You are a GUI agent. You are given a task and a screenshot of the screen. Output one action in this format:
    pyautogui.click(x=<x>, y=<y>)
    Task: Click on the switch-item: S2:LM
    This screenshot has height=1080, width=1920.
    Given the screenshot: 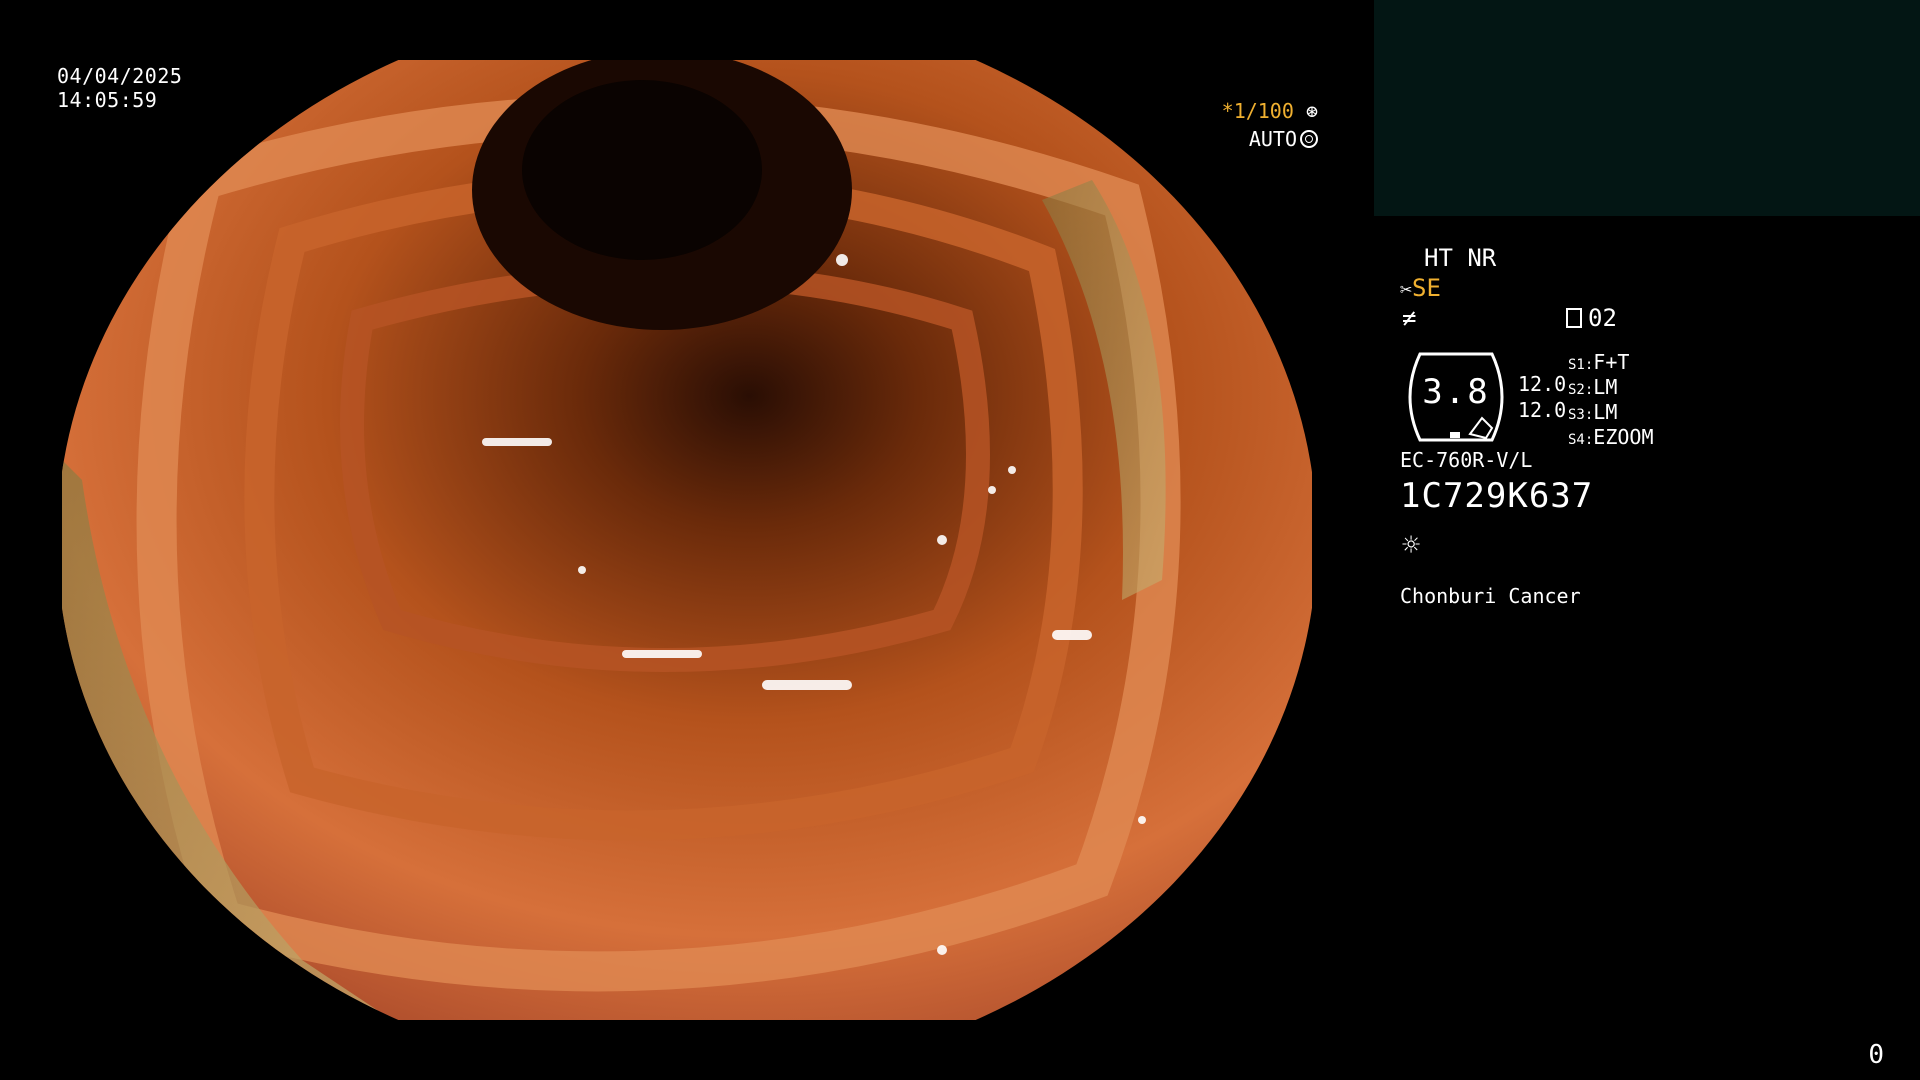 What is the action you would take?
    pyautogui.click(x=1593, y=387)
    